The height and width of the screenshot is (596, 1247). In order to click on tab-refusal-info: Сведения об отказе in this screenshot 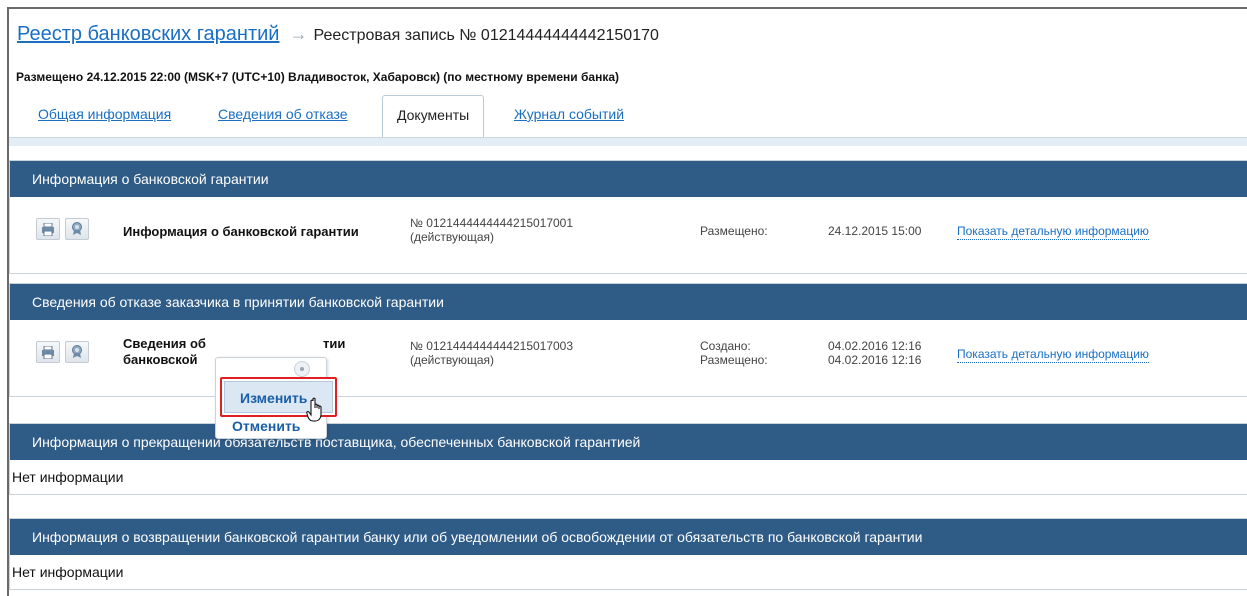, I will do `click(283, 116)`.